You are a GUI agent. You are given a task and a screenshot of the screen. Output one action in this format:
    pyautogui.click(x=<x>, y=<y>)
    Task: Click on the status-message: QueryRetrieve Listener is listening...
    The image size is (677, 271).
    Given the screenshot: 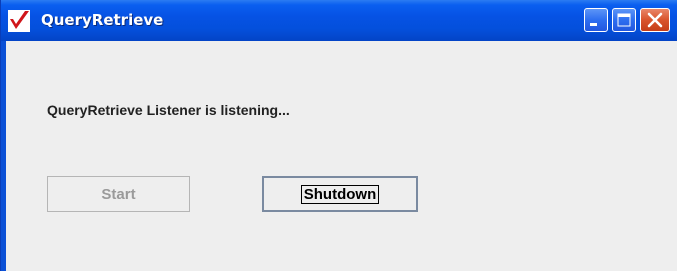 What is the action you would take?
    pyautogui.click(x=168, y=110)
    